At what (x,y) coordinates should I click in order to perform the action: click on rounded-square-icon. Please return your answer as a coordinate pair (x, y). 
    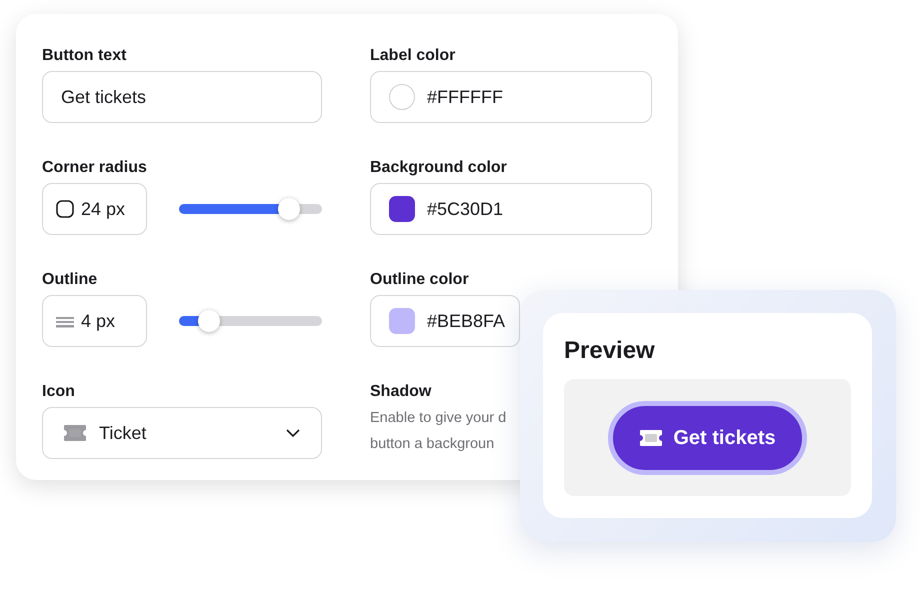
    Looking at the image, I should click on (65, 209).